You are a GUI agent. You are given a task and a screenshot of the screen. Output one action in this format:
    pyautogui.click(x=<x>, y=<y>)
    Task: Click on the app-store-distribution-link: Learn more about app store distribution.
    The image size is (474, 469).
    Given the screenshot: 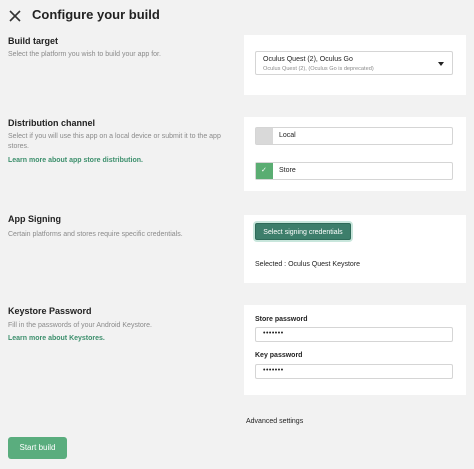 What is the action you would take?
    pyautogui.click(x=75, y=160)
    